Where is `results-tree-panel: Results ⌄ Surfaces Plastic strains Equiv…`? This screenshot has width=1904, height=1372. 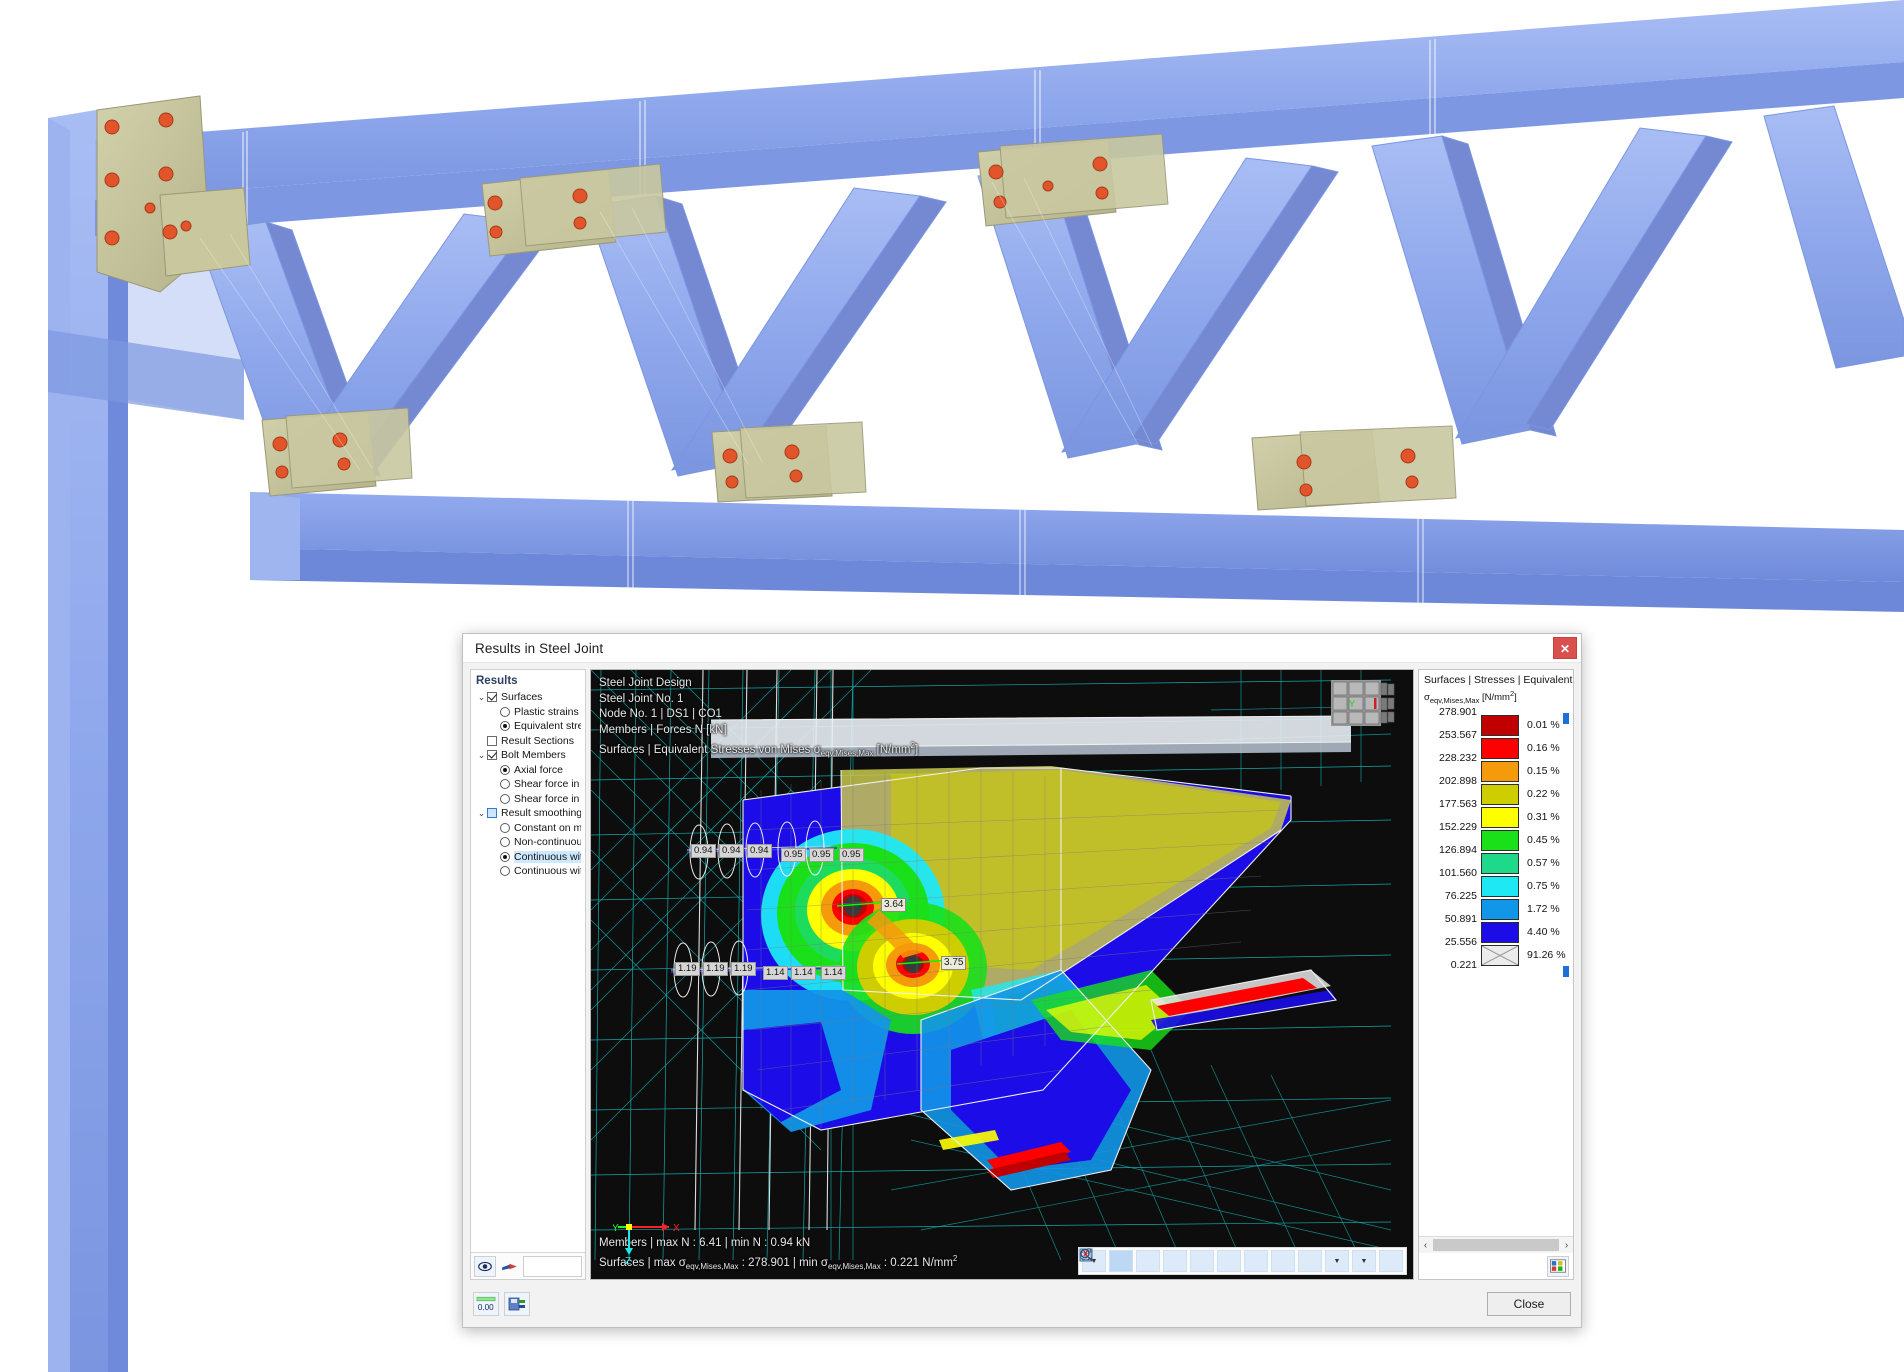
results-tree-panel: Results ⌄ Surfaces Plastic strains Equiv… is located at coordinates (528, 974).